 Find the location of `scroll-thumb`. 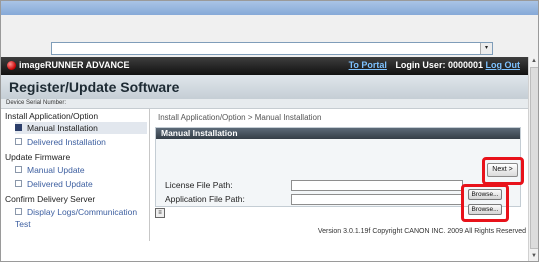

scroll-thumb is located at coordinates (534, 158).